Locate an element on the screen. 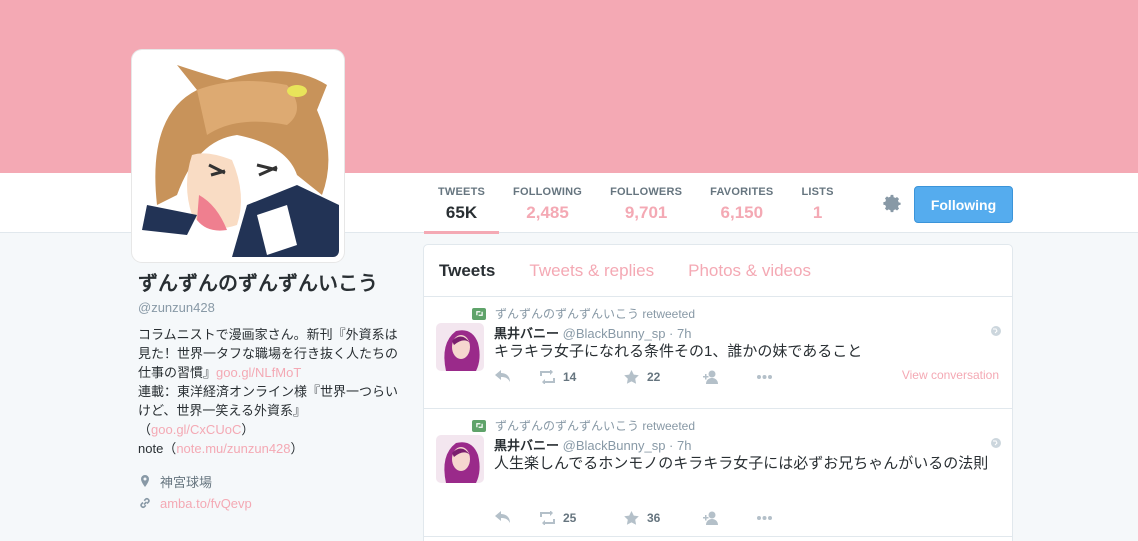 The image size is (1138, 541). stat-label: LISTS is located at coordinates (817, 192).